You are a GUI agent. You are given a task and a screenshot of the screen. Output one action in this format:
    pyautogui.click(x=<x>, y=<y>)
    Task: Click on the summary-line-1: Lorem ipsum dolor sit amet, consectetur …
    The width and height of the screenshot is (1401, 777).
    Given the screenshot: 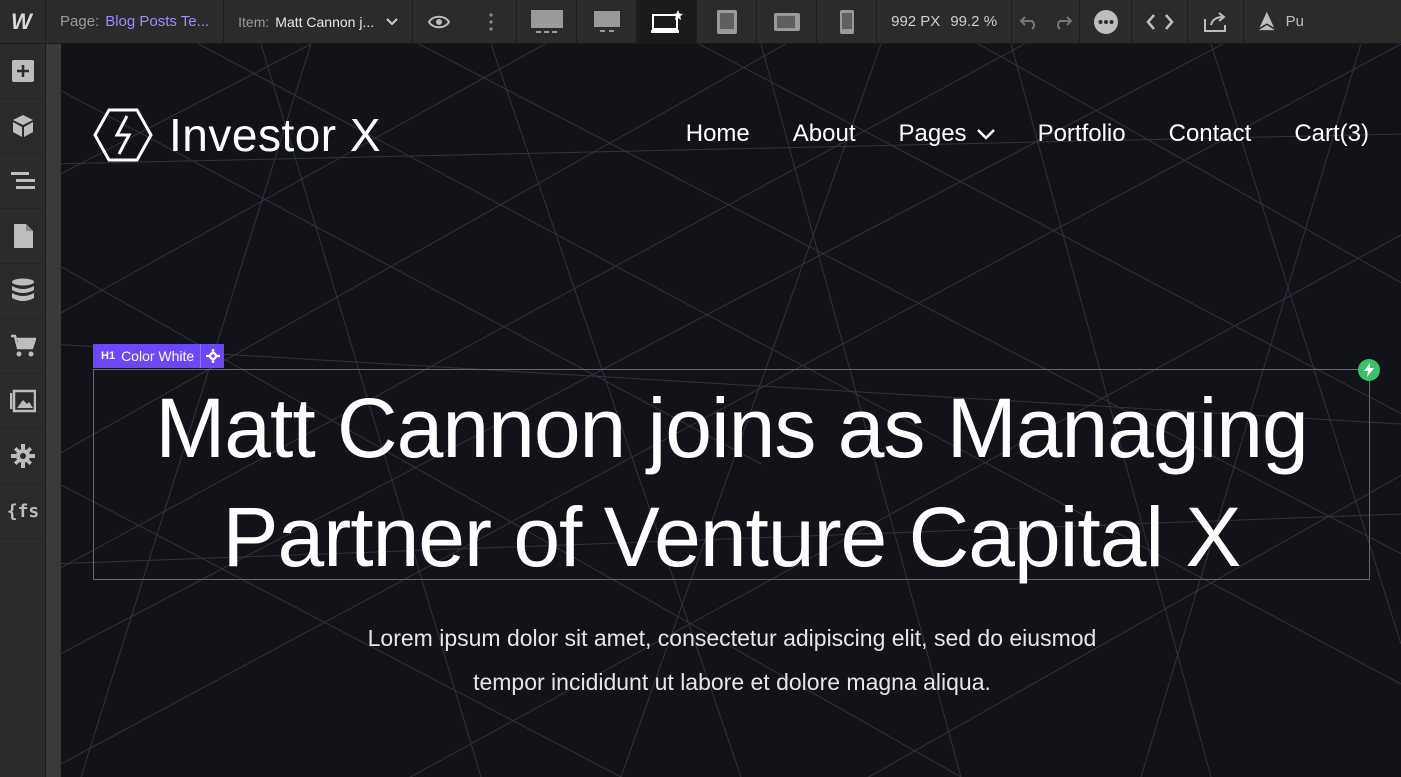 What is the action you would take?
    pyautogui.click(x=732, y=638)
    